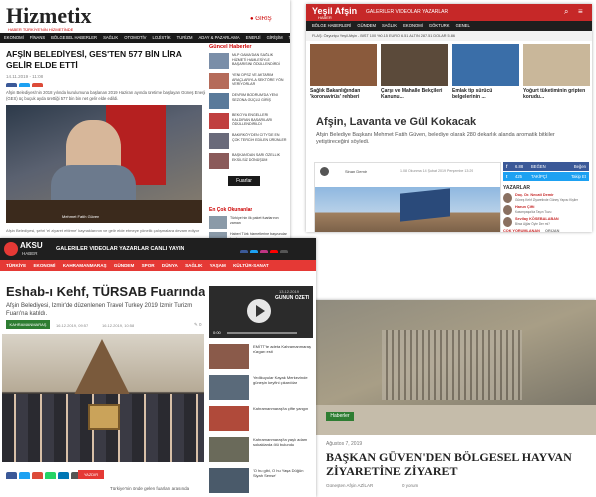  I want to click on nav-item: BÖLGESEL HABERLER, so click(74, 37).